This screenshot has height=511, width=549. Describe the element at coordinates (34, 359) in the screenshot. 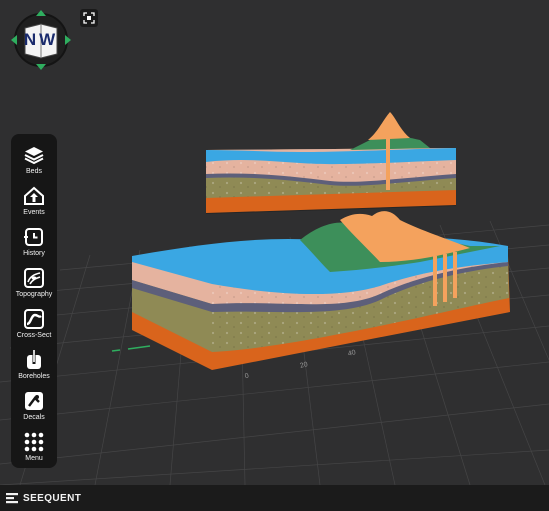

I see `borehole-icon` at that location.